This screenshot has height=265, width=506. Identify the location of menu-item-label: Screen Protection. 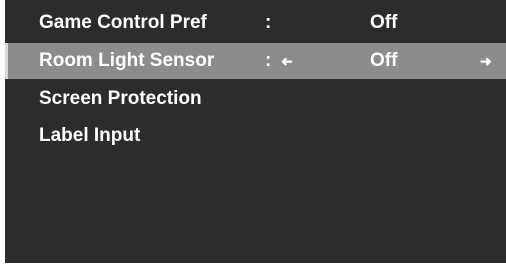
(120, 98).